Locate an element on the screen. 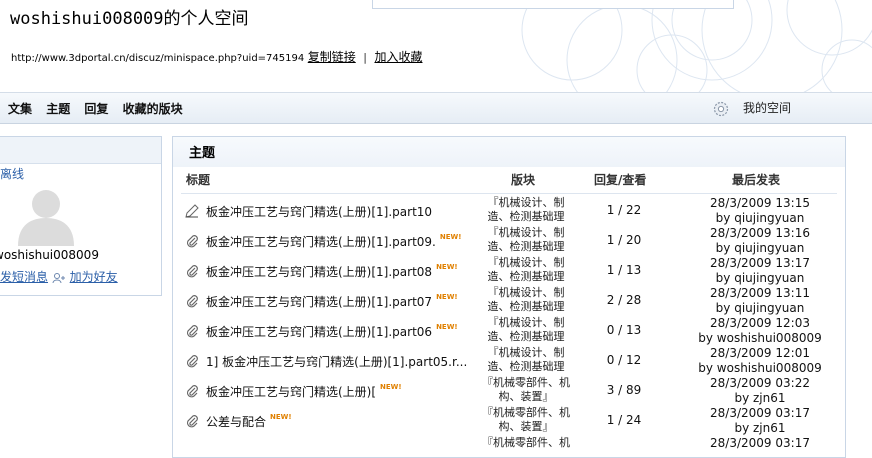 The width and height of the screenshot is (872, 458). my-space-label: 我的空间 is located at coordinates (767, 108).